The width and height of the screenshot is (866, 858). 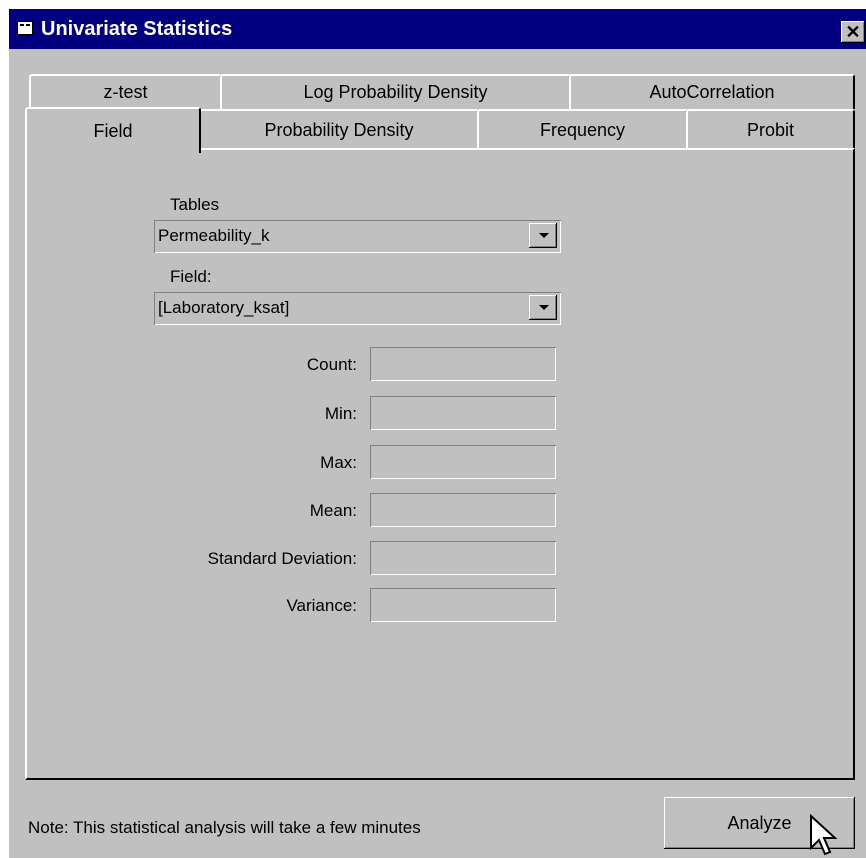 What do you see at coordinates (463, 364) in the screenshot?
I see `count-field` at bounding box center [463, 364].